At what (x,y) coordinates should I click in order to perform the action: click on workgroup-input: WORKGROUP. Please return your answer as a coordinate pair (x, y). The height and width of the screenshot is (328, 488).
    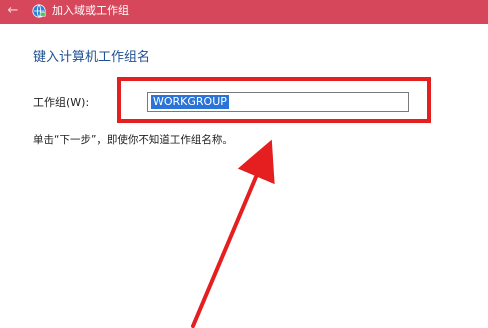
    Looking at the image, I should click on (278, 102).